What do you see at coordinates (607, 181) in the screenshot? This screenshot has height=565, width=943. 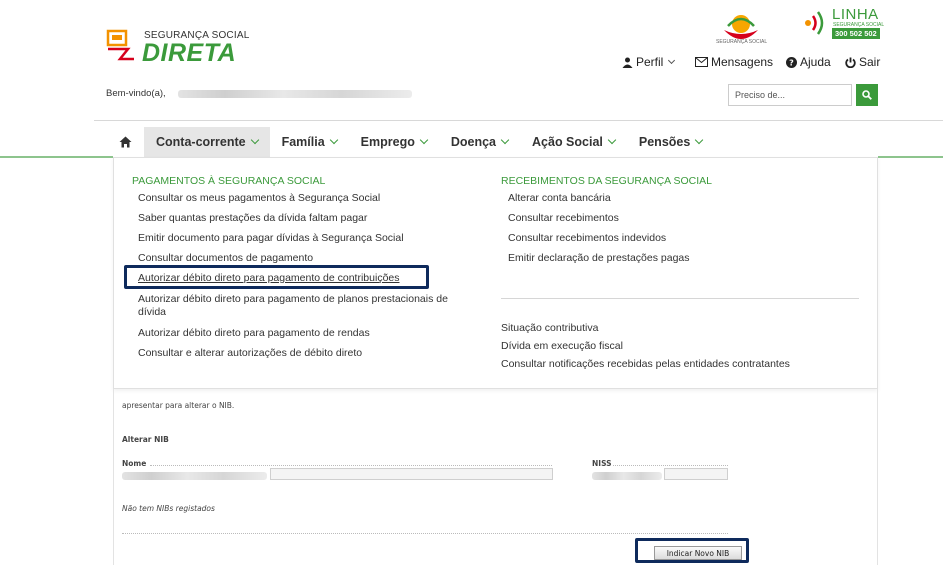 I see `receipts-heading: RECEBIMENTOS DA SEGURANÇA SOCIAL` at bounding box center [607, 181].